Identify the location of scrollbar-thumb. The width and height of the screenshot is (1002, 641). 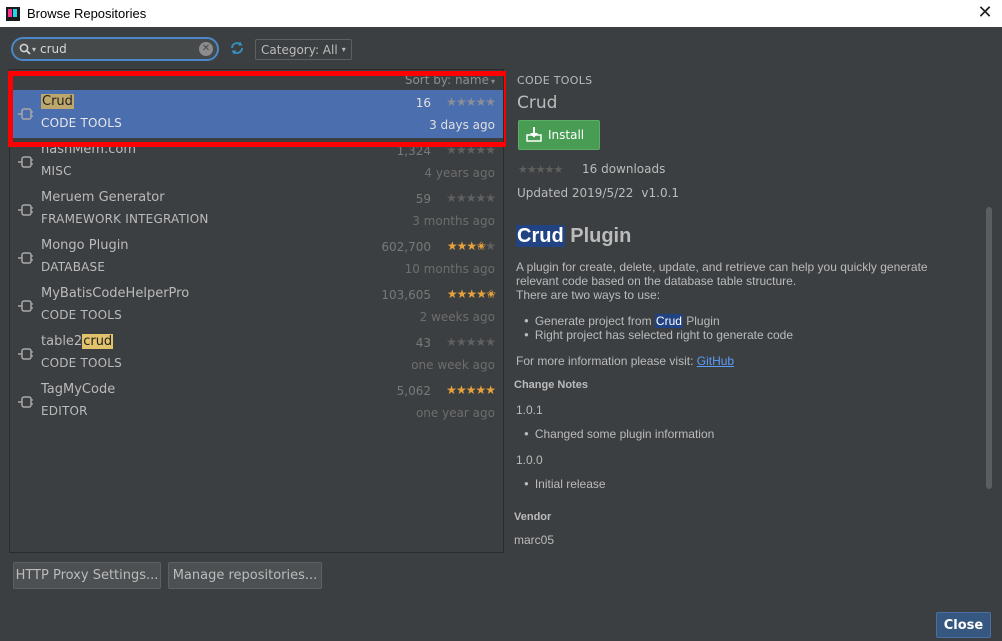
(989, 348).